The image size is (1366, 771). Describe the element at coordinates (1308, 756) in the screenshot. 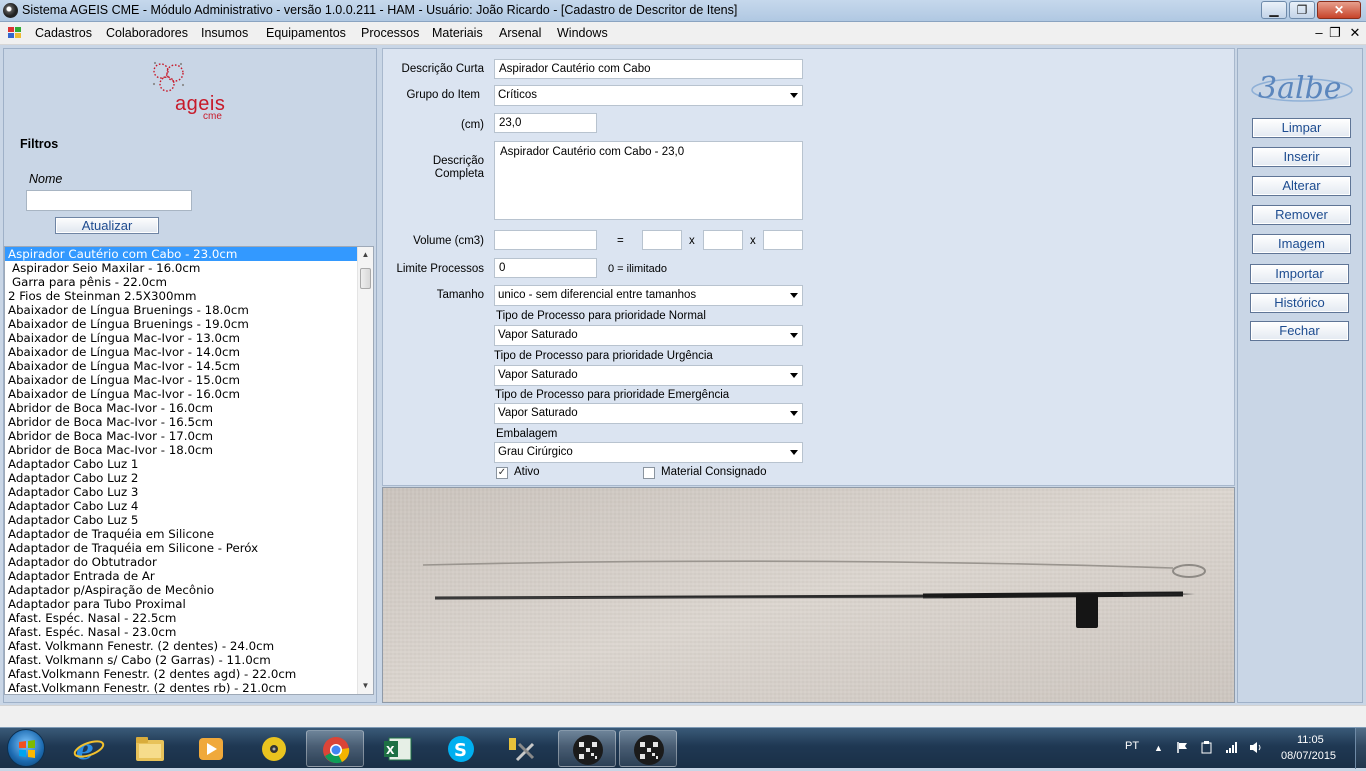

I see `clock-date: 08/07/2015` at that location.